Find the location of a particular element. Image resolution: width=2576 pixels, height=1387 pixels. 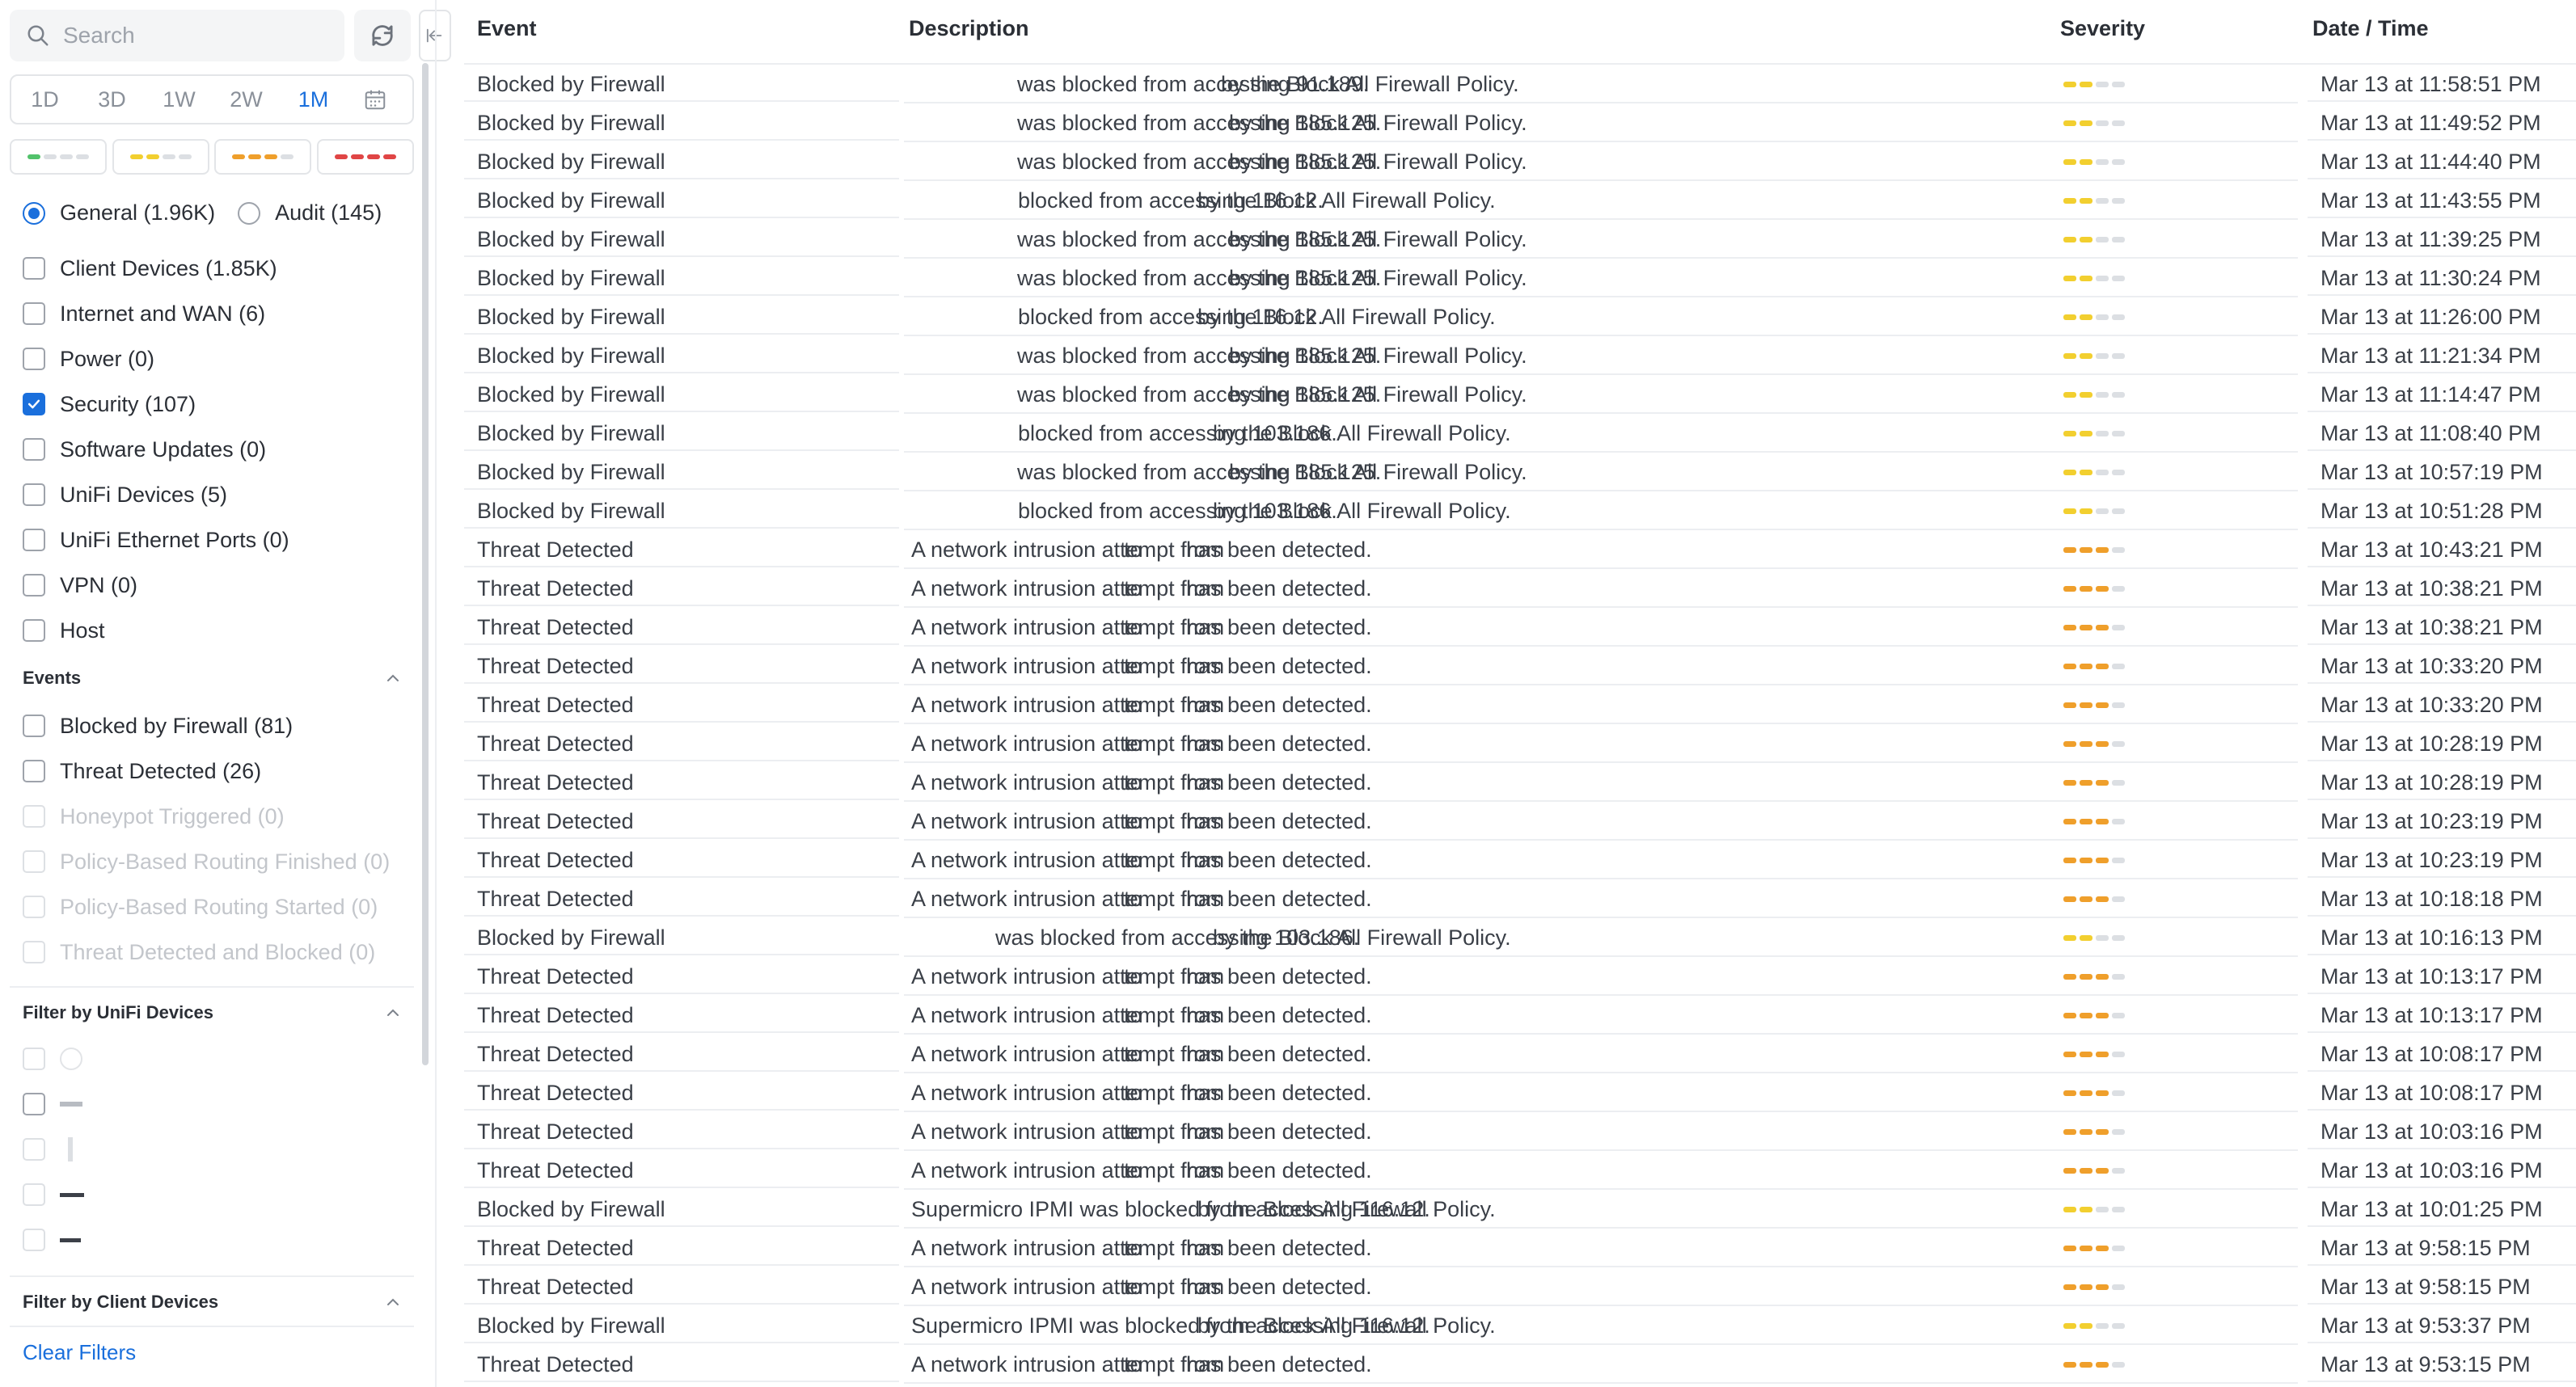

sidebar-scrollbar is located at coordinates (425, 564).